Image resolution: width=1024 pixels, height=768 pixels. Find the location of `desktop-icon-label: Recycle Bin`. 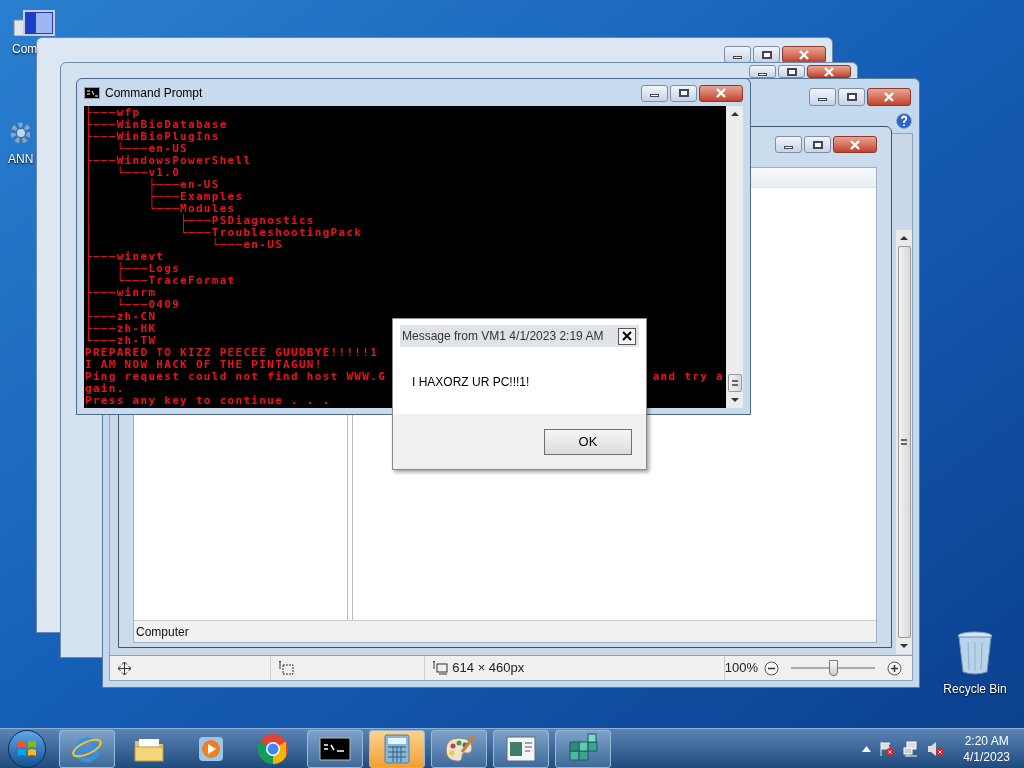

desktop-icon-label: Recycle Bin is located at coordinates (975, 689).